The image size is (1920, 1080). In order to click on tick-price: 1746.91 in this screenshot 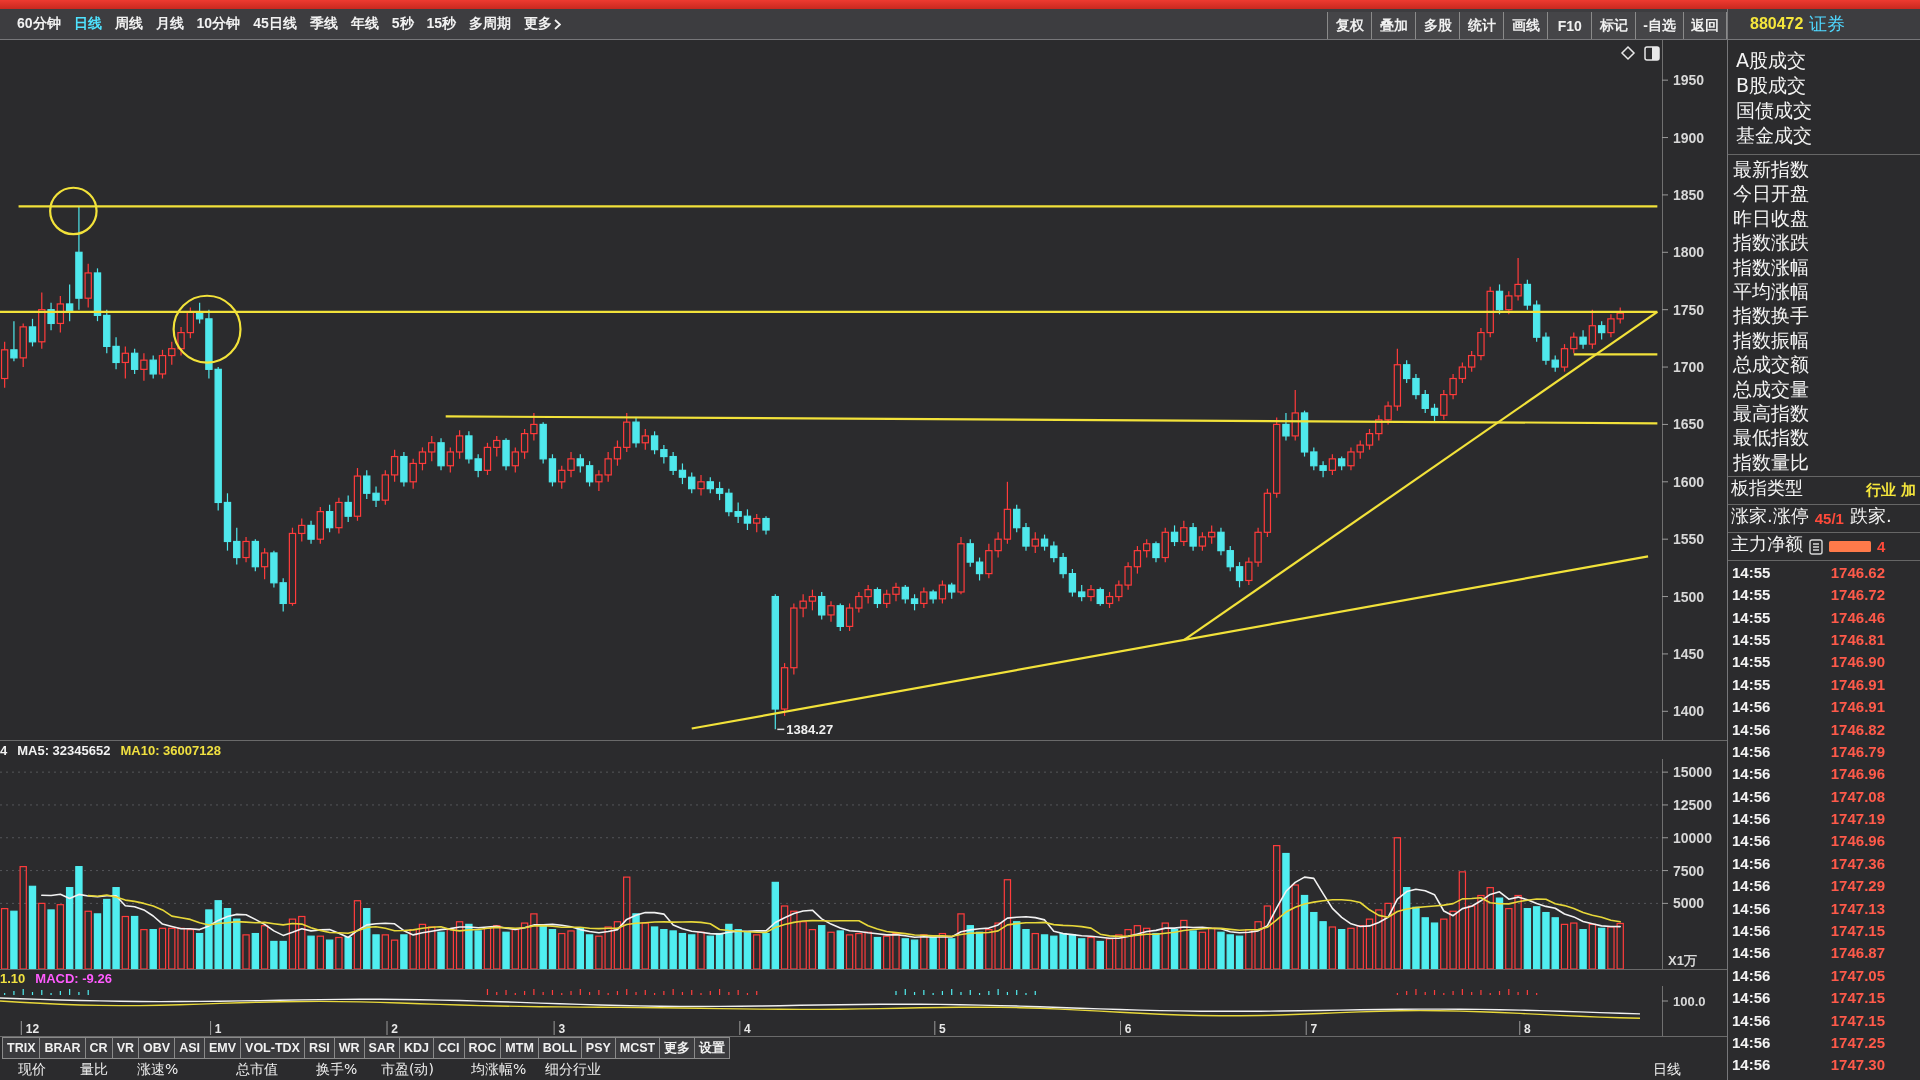, I will do `click(1857, 707)`.